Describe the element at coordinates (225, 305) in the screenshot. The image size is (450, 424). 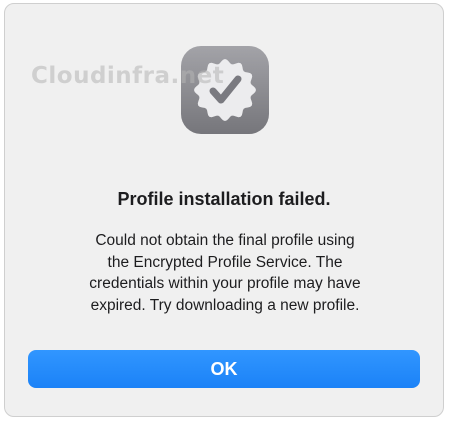
I see `message-line: expired. Try downloading a new profile.` at that location.